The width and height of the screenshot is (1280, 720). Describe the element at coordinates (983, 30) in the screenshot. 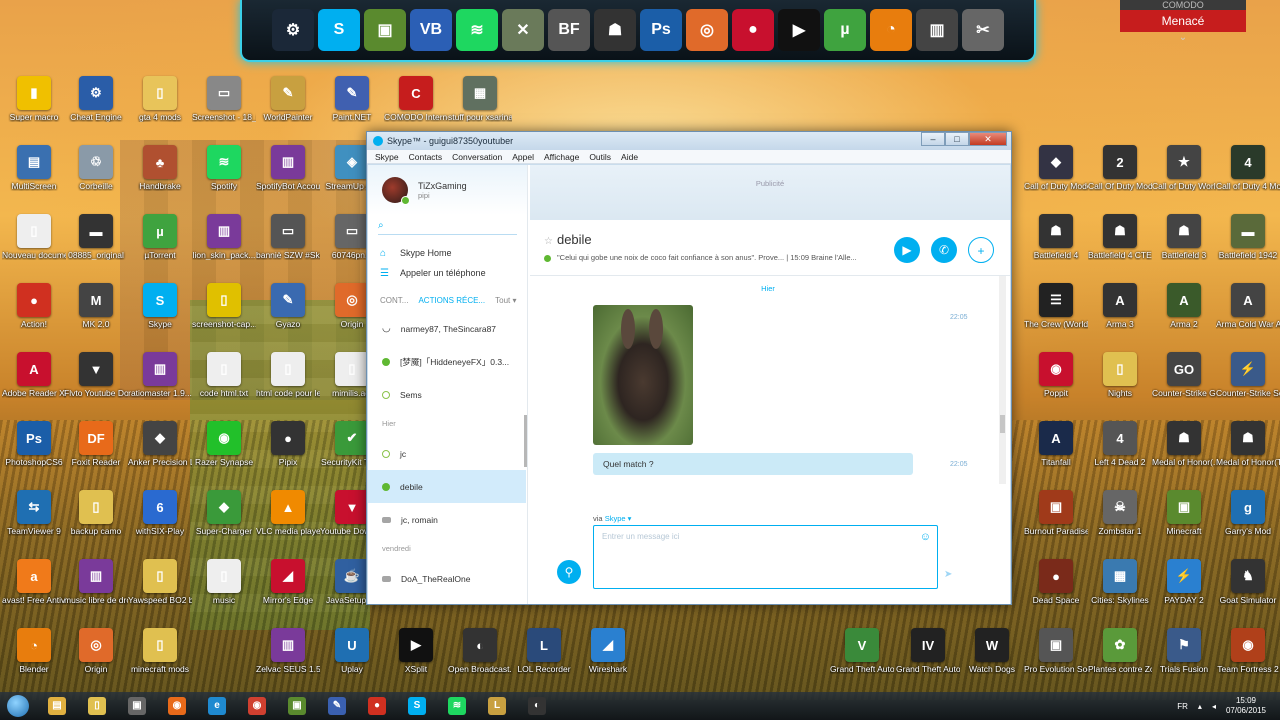

I see `tools-icon: ✂` at that location.